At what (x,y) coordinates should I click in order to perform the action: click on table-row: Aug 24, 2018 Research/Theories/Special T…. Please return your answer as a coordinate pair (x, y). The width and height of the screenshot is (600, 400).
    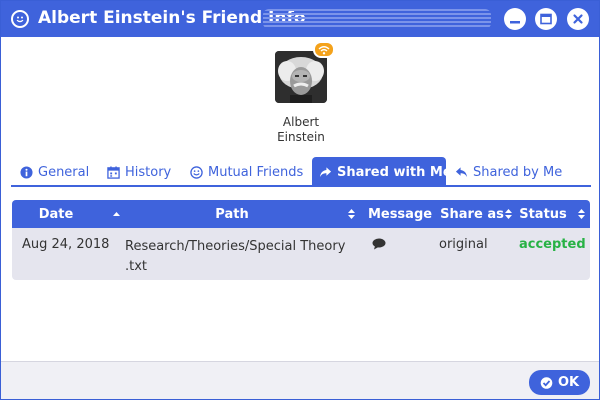
    Looking at the image, I should click on (301, 254).